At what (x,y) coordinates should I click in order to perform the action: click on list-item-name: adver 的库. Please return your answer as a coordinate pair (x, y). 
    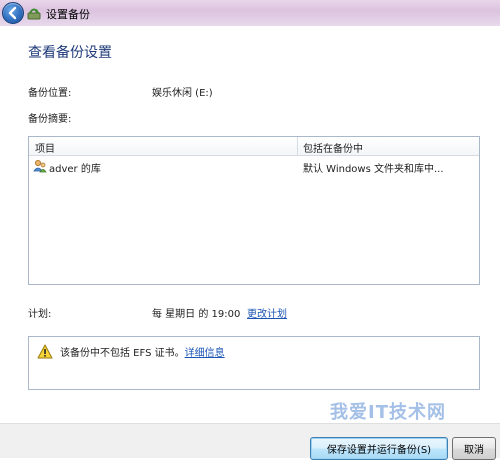
    Looking at the image, I should click on (75, 169).